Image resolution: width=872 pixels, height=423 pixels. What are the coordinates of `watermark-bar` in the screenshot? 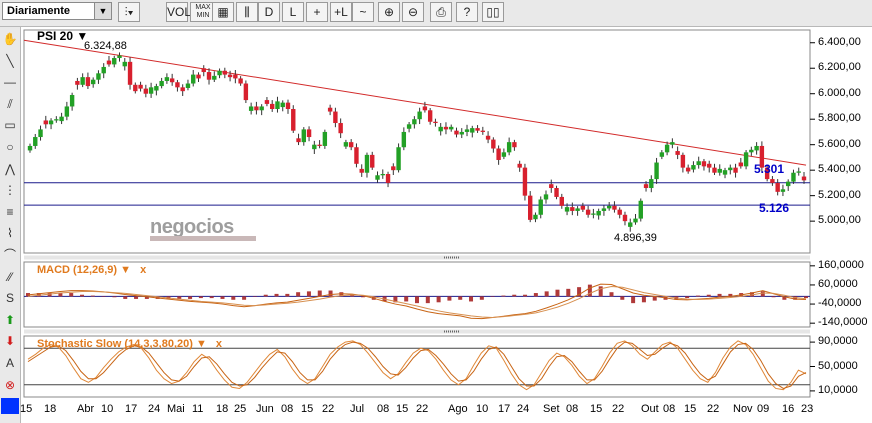 It's located at (203, 238).